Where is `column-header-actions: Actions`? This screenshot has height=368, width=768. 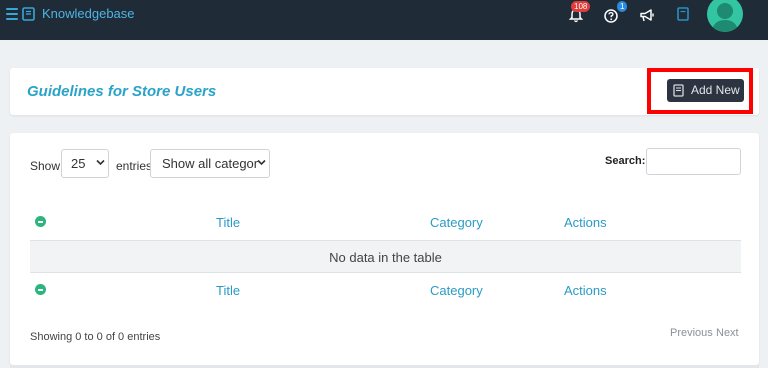 column-header-actions: Actions is located at coordinates (585, 222).